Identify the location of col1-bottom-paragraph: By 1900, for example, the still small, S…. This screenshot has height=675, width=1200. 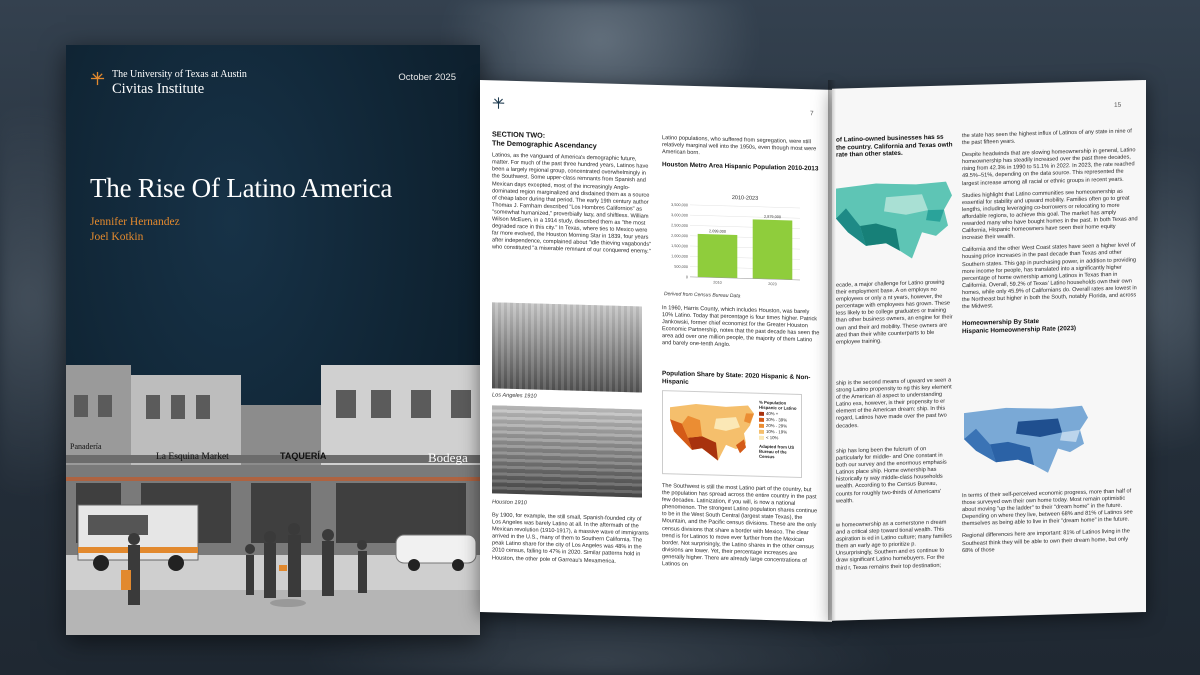
(570, 538).